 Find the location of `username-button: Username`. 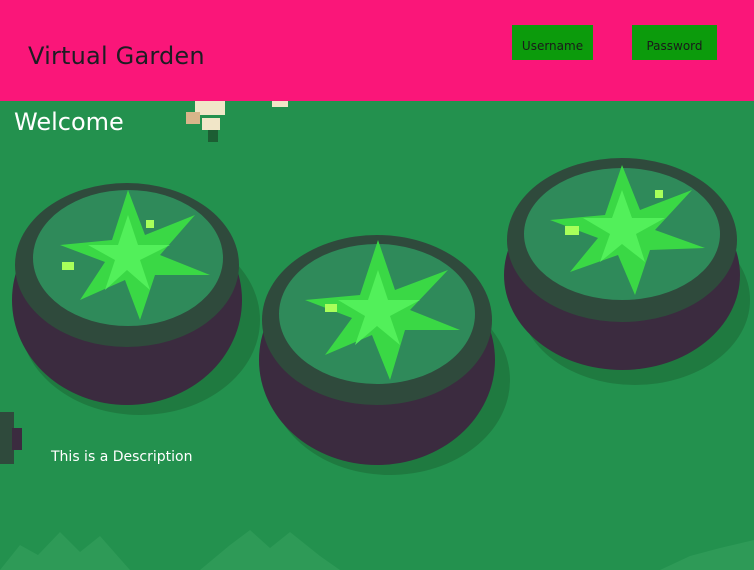

username-button: Username is located at coordinates (552, 42).